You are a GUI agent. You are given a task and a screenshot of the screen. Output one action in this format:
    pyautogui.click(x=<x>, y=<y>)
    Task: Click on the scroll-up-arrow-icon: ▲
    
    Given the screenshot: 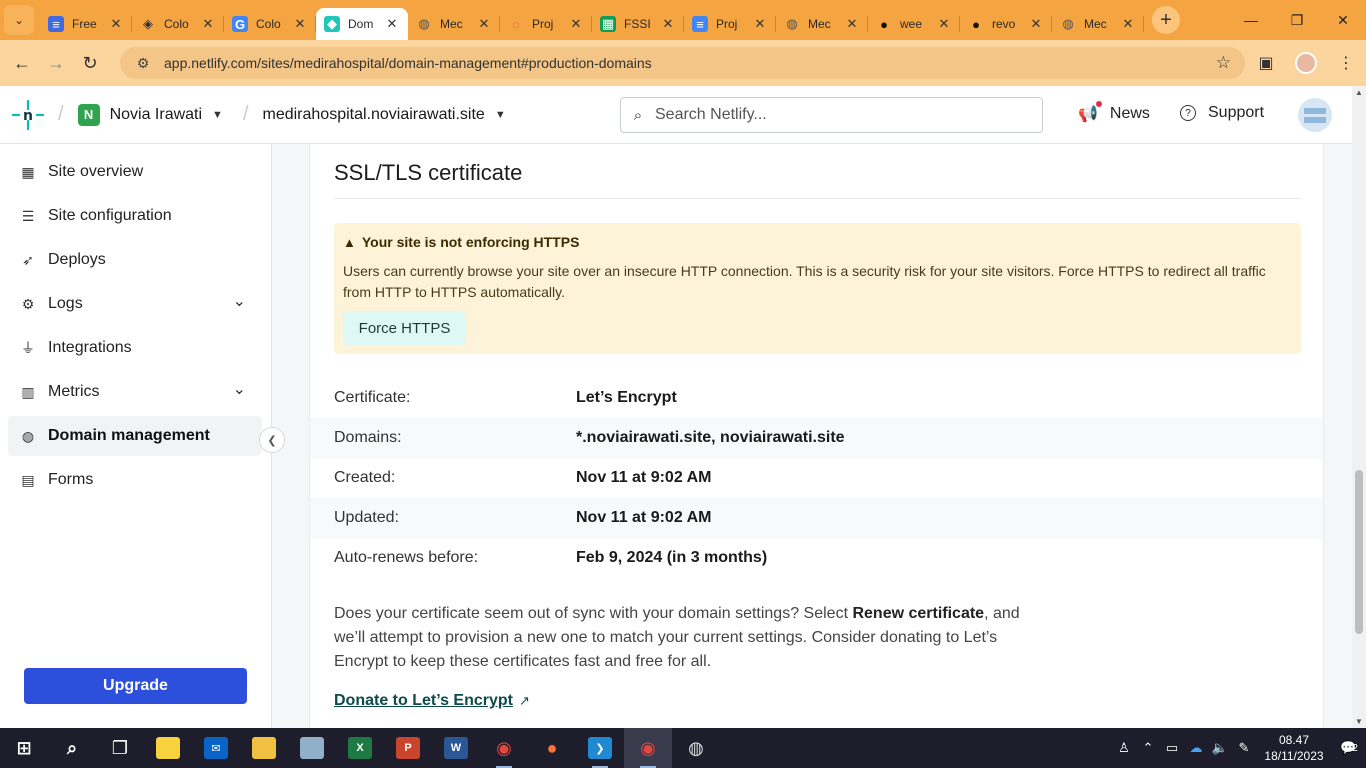 What is the action you would take?
    pyautogui.click(x=1359, y=92)
    